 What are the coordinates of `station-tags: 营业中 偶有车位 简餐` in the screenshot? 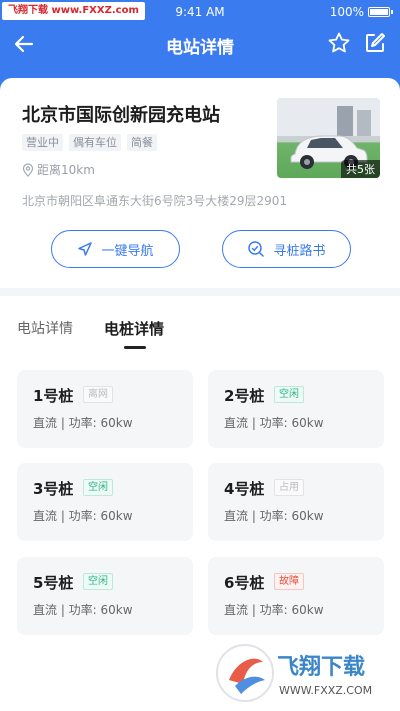 It's located at (89, 142).